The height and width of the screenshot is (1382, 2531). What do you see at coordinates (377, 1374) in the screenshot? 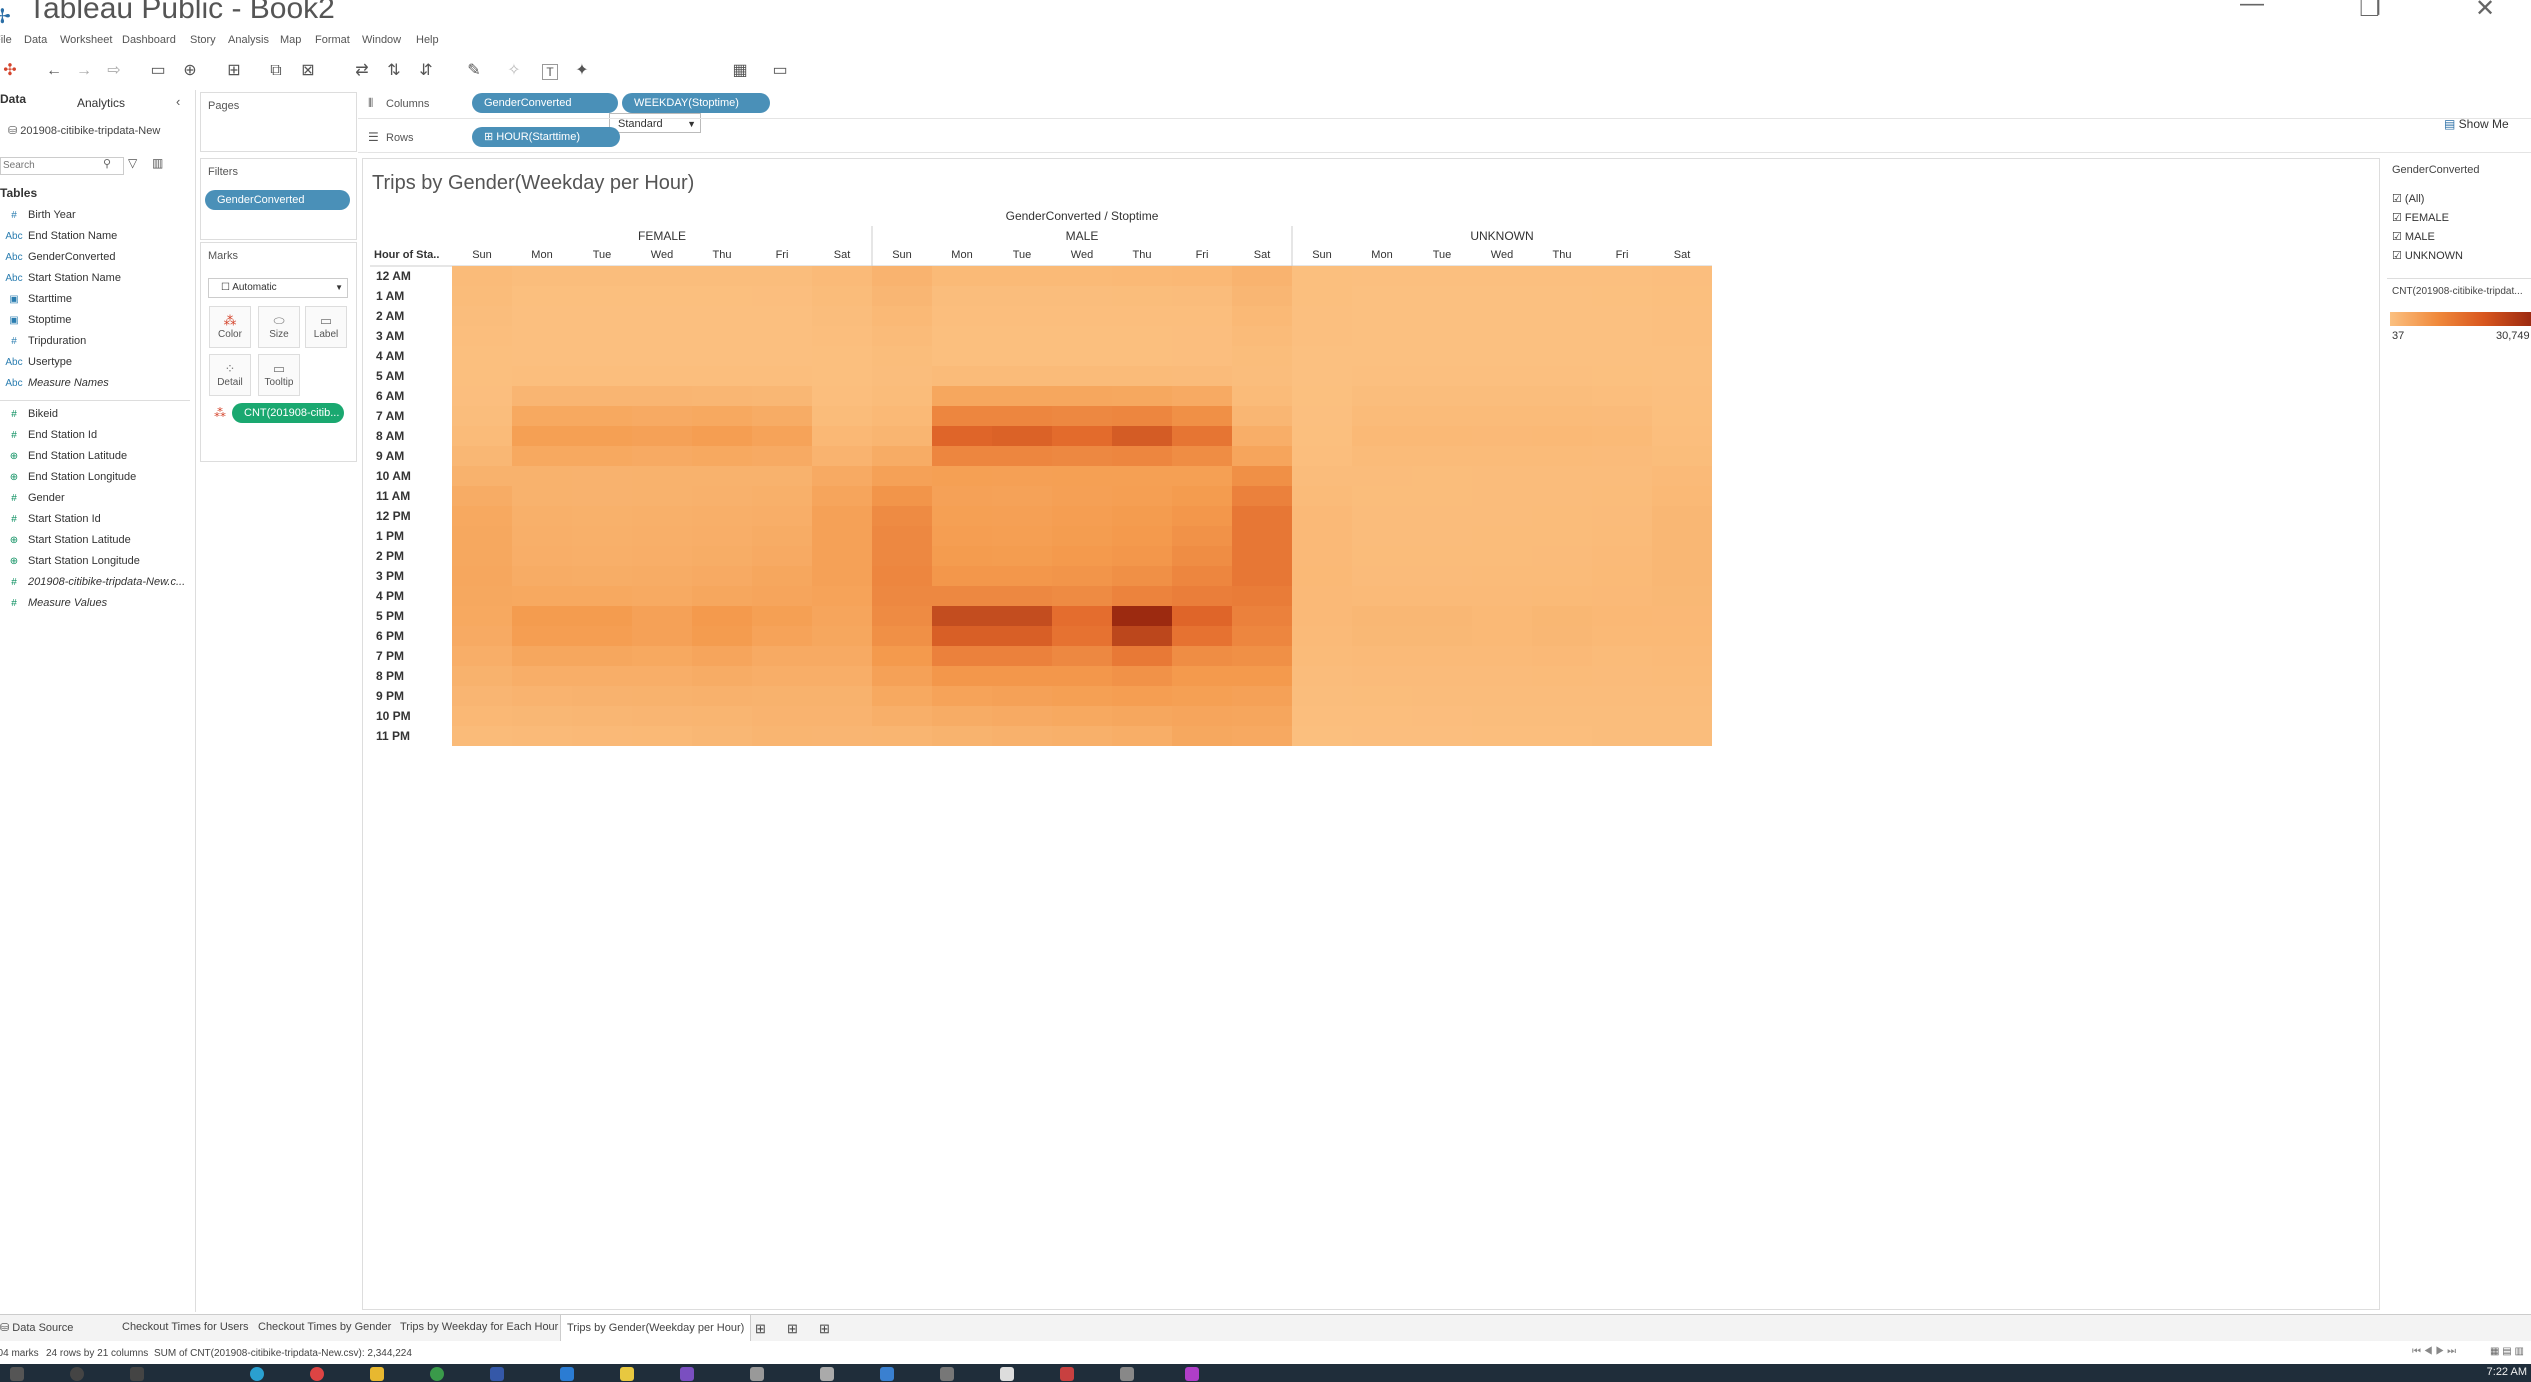
I see `explorer-icon` at bounding box center [377, 1374].